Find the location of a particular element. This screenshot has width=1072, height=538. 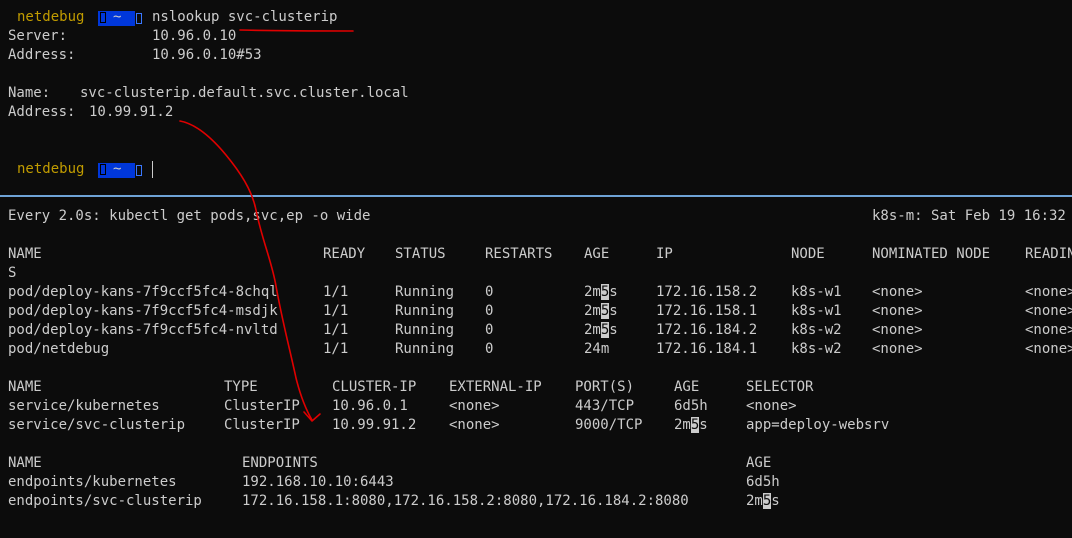

pod-ip: 172.16.158.1 is located at coordinates (707, 311).